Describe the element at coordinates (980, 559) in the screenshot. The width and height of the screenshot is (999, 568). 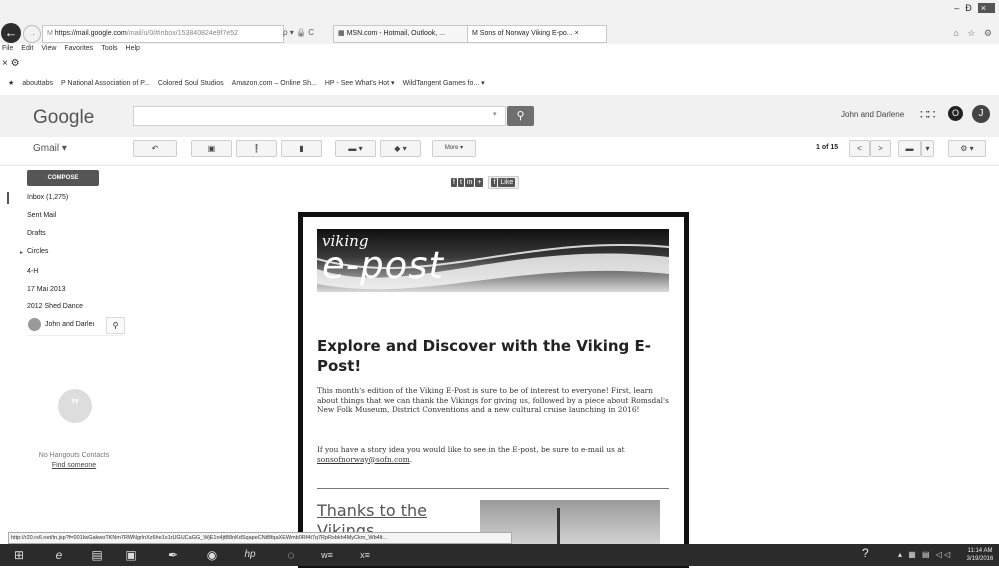
I see `clock-date: 3/19/2016` at that location.